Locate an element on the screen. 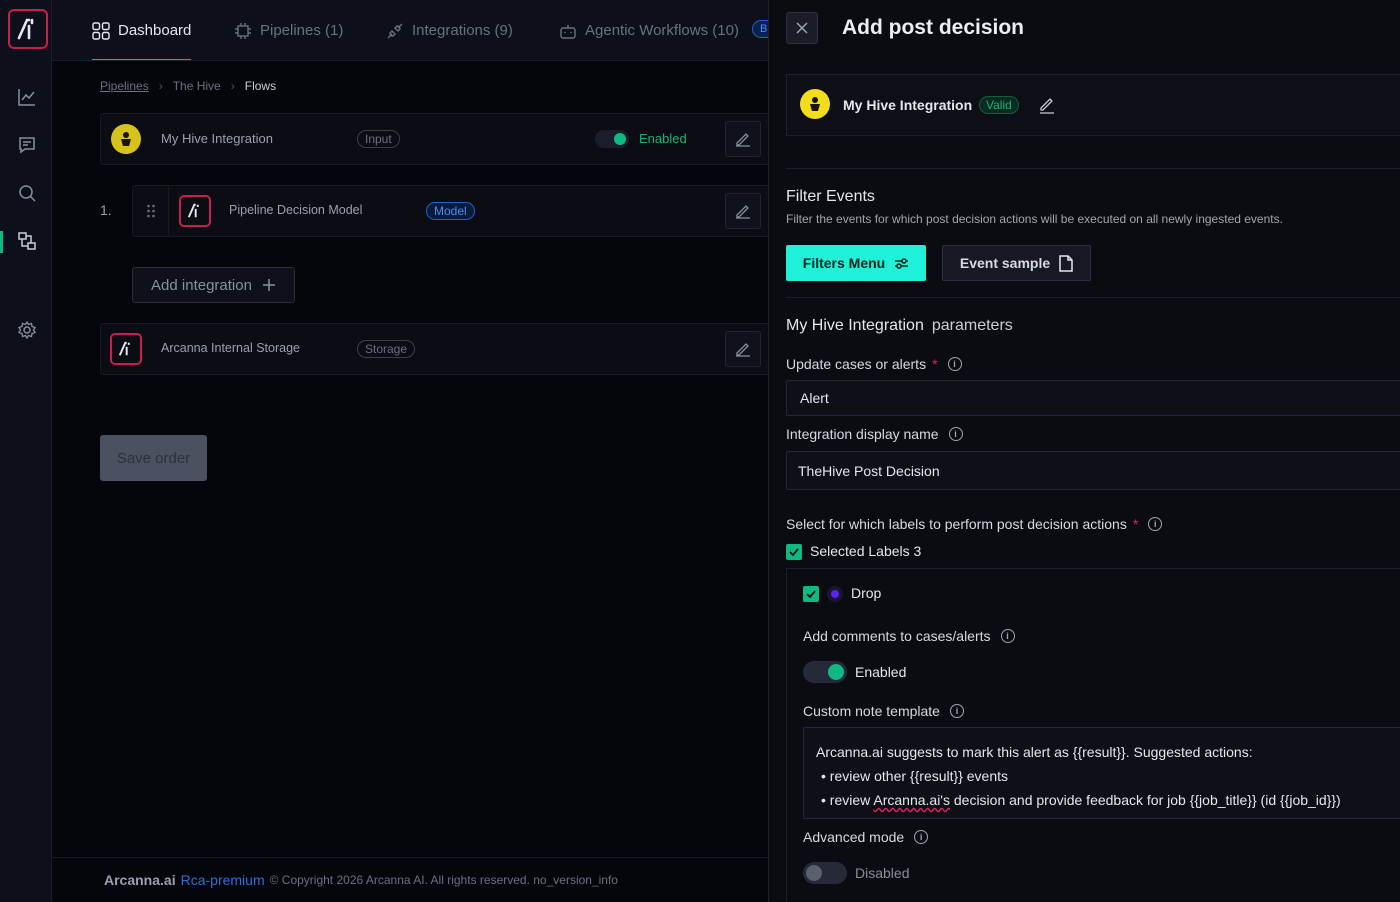 The height and width of the screenshot is (902, 1400). input-integration-card: My Hive Integration Input Enabled is located at coordinates (440, 139).